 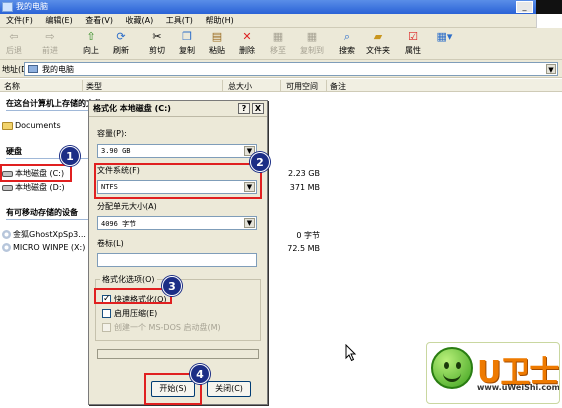 I want to click on views-grid-icon: ▦▾, so click(x=444, y=36).